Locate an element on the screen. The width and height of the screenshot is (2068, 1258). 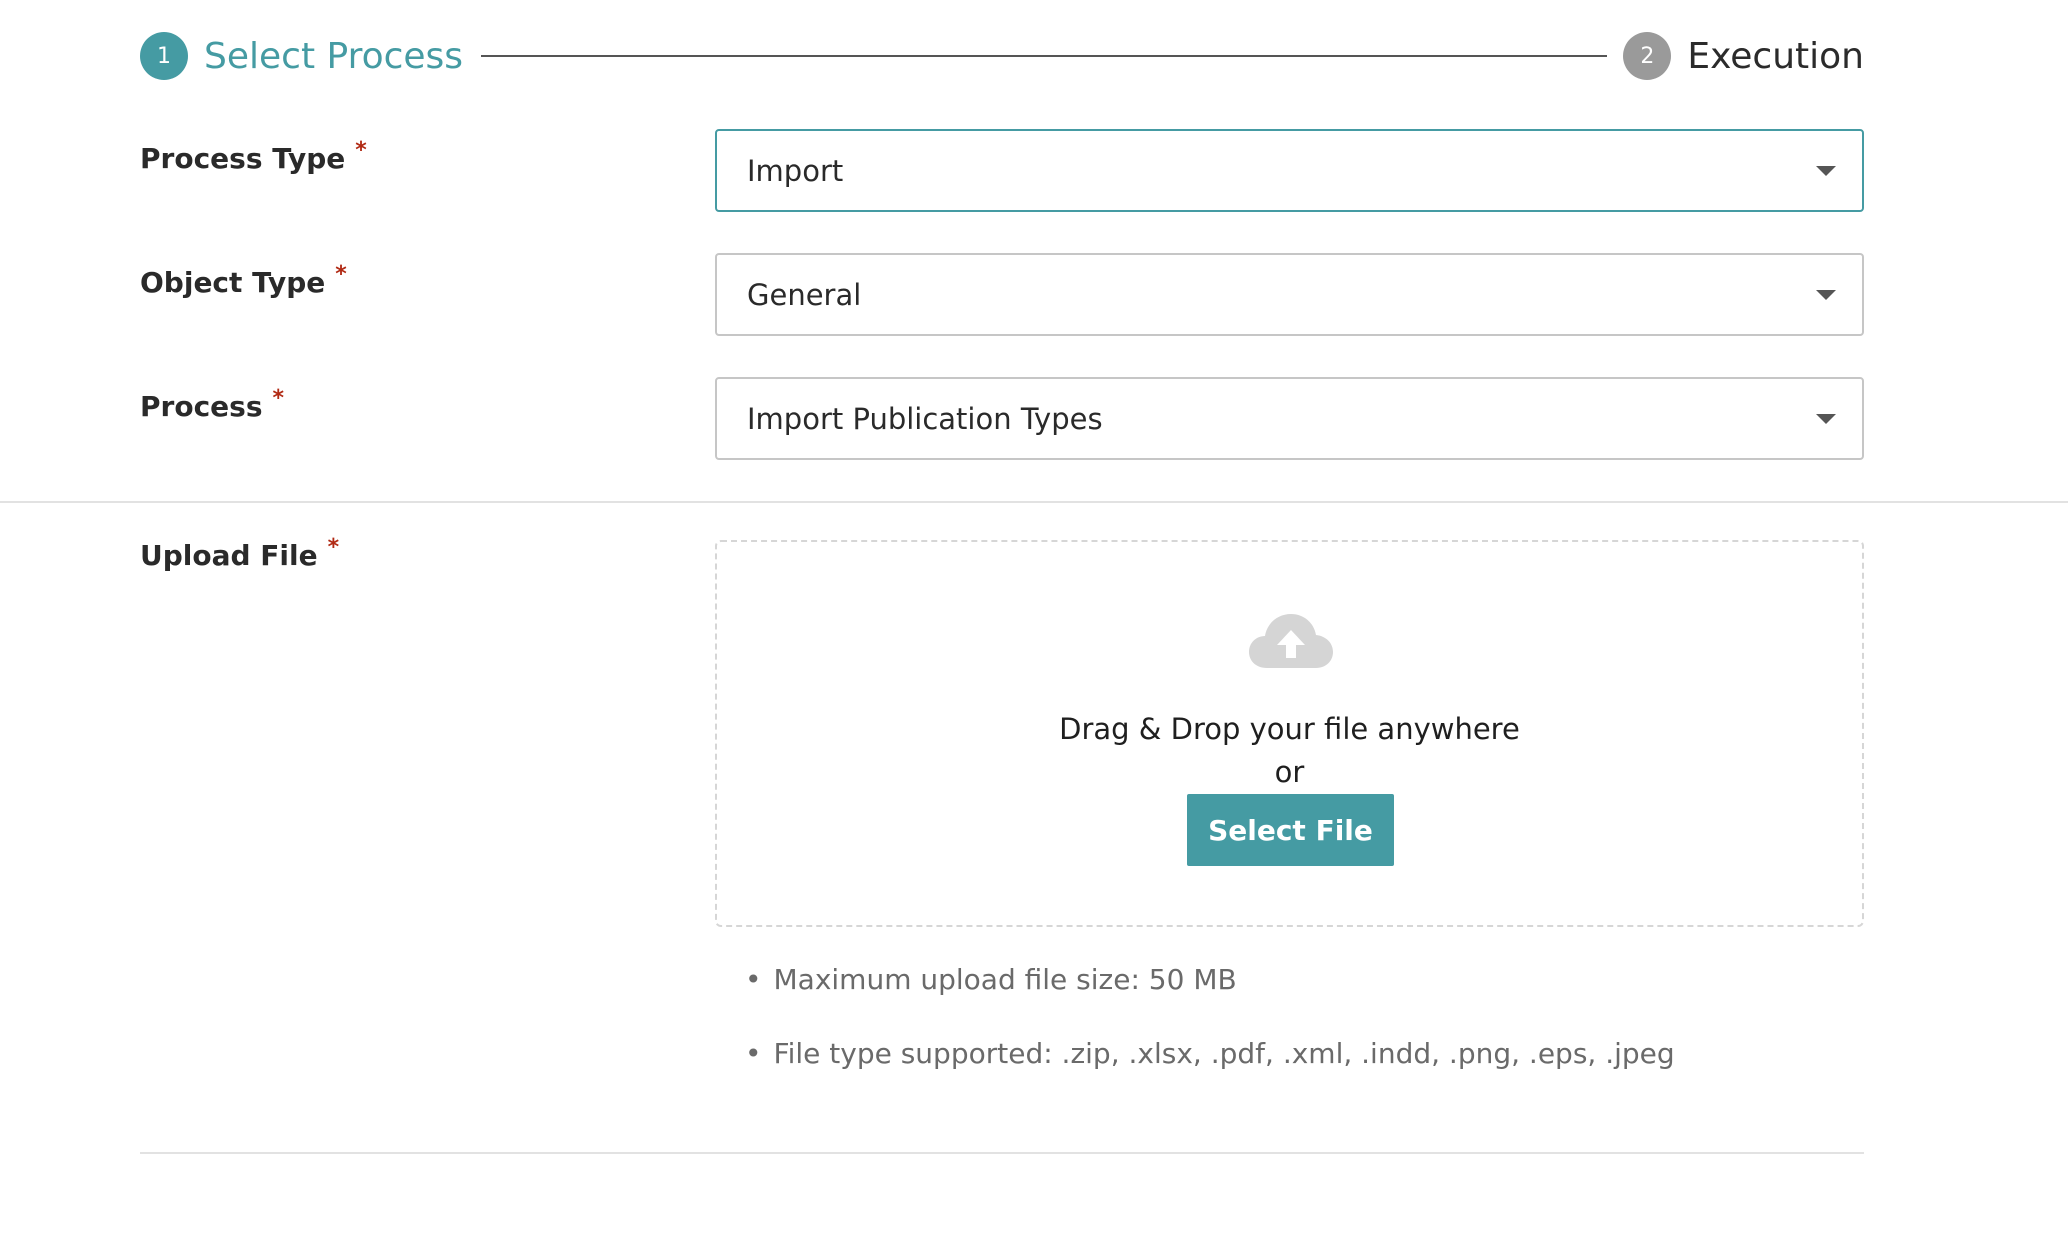
section-divider is located at coordinates (1034, 502).